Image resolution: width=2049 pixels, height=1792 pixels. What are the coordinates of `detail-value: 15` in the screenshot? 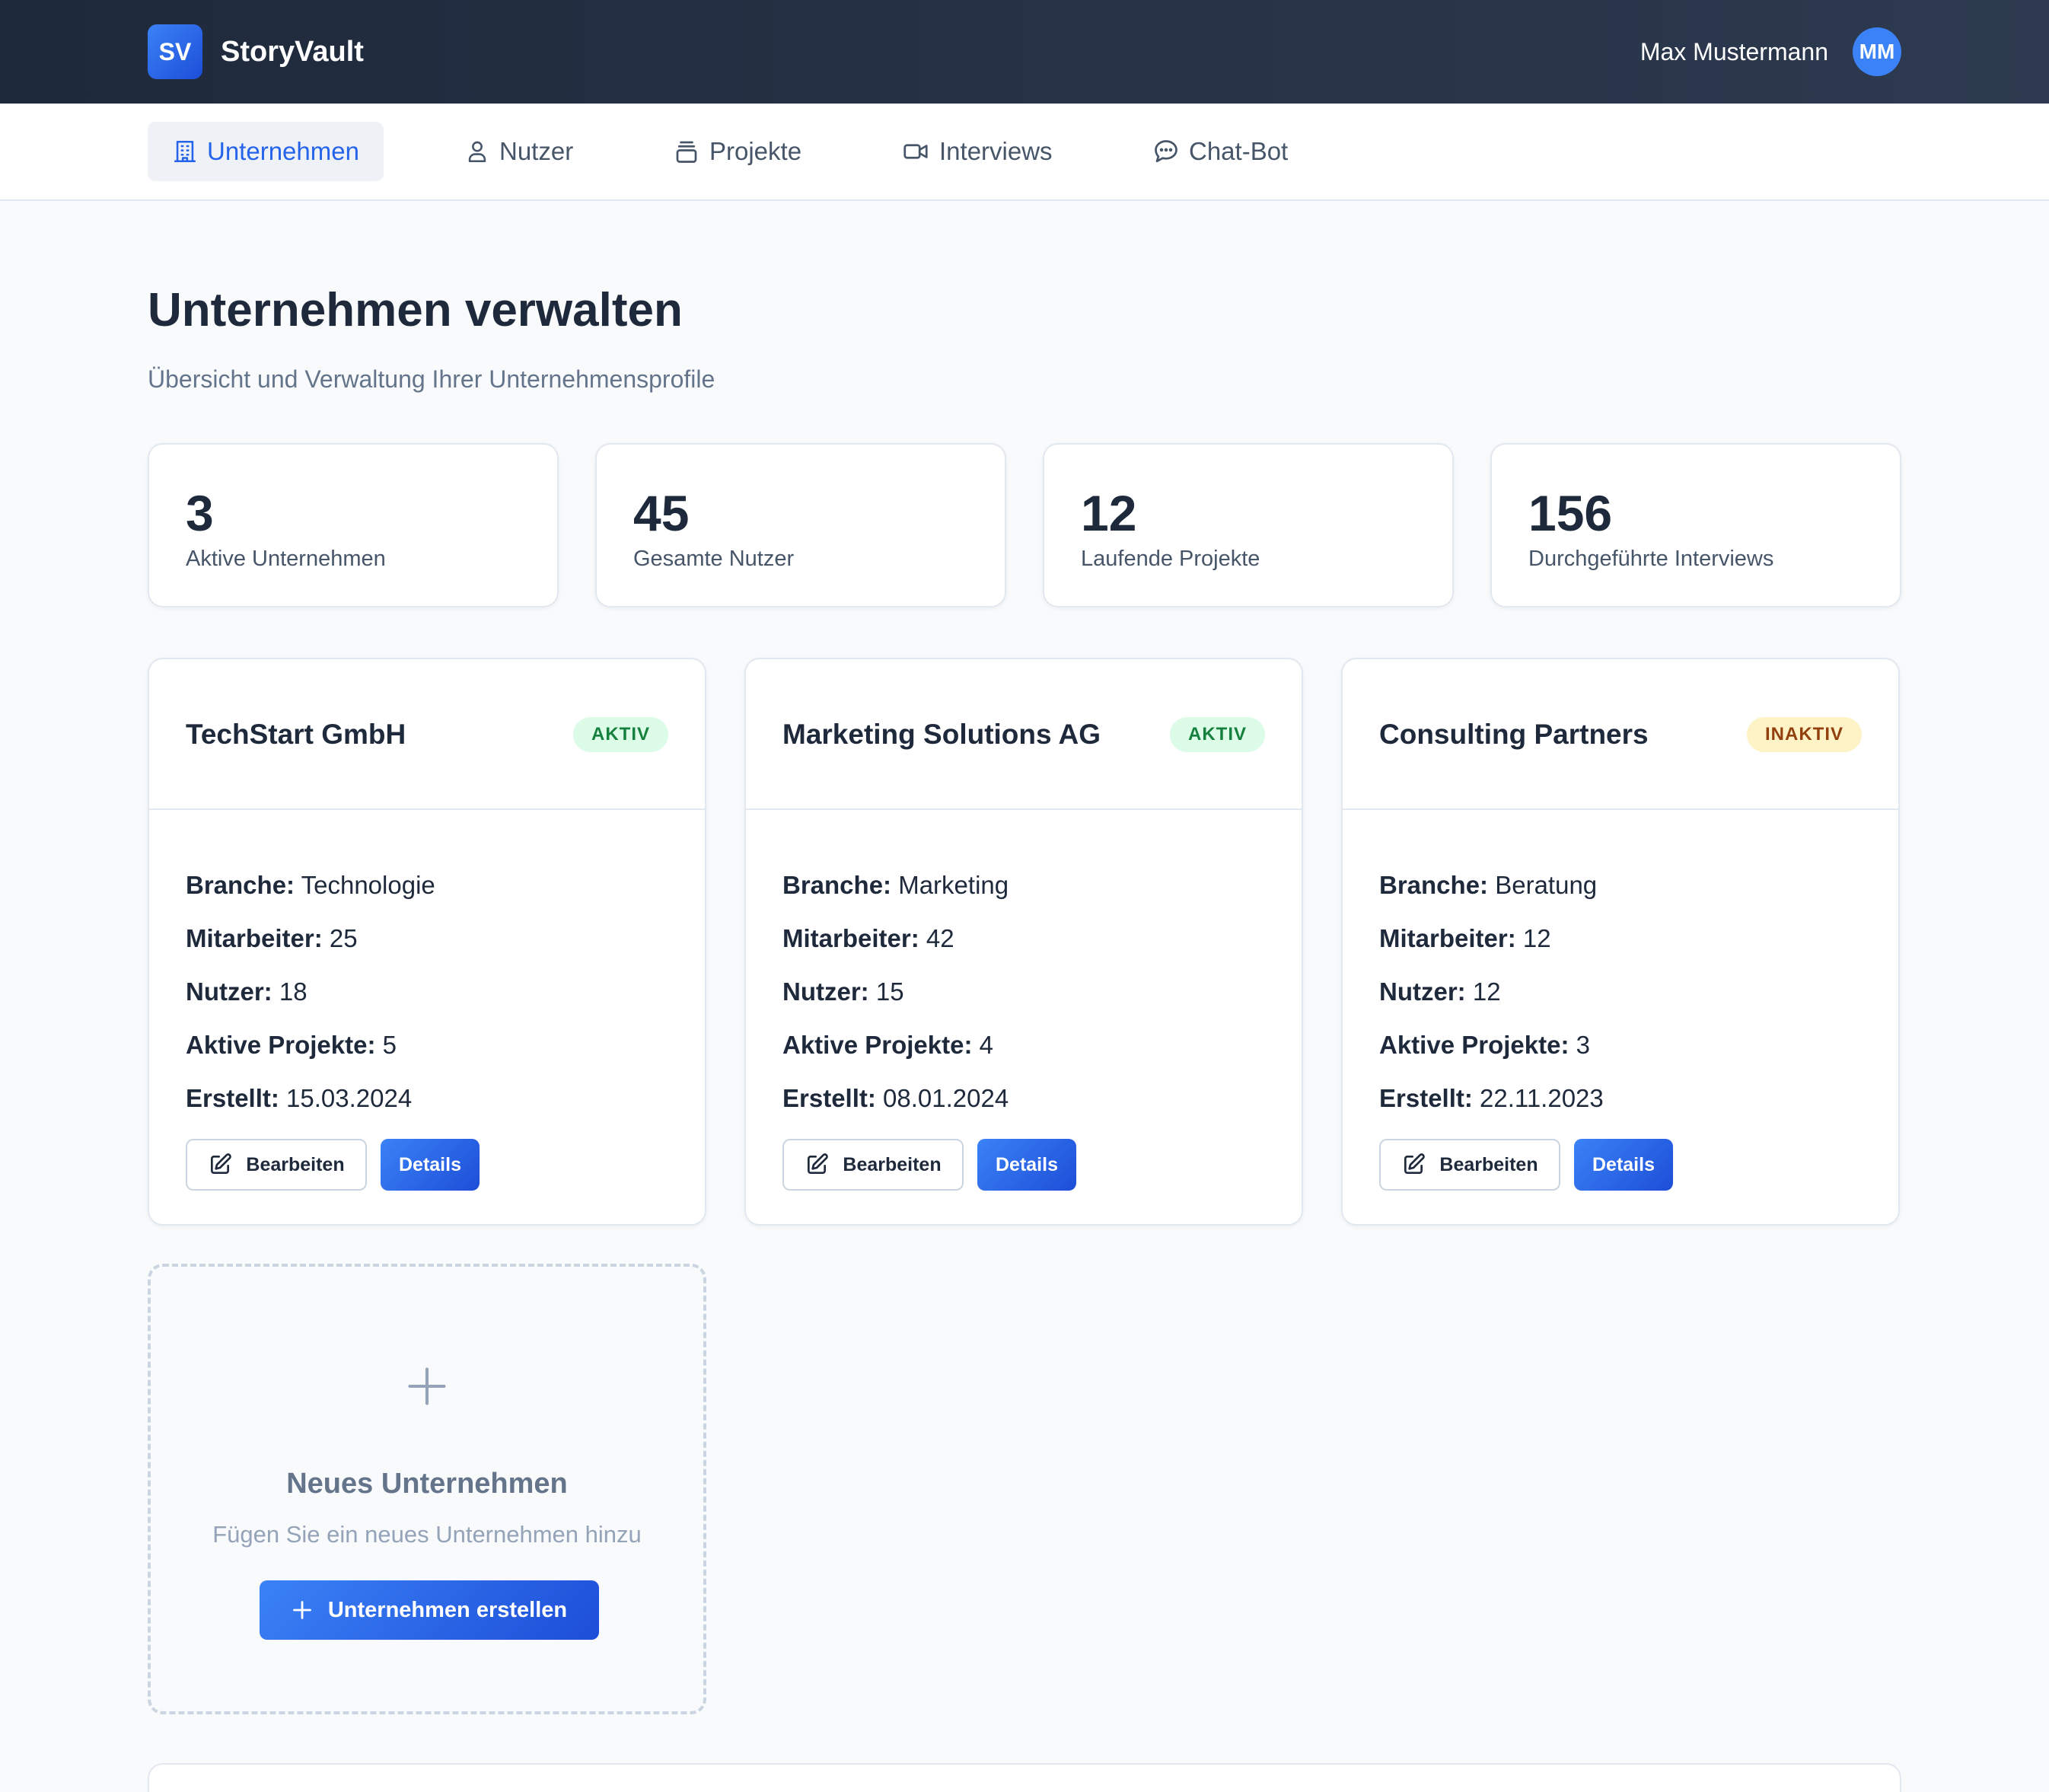 It's located at (889, 991).